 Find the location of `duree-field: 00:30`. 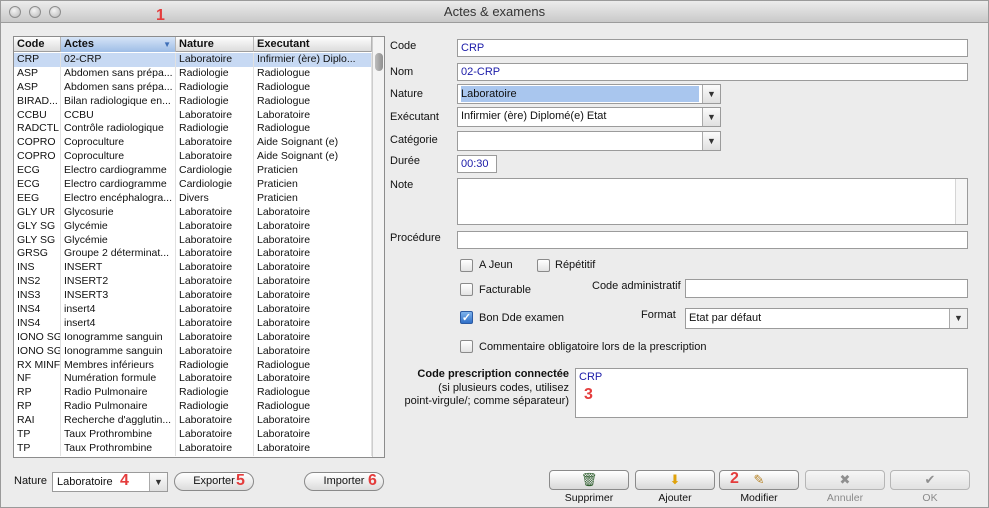

duree-field: 00:30 is located at coordinates (477, 164).